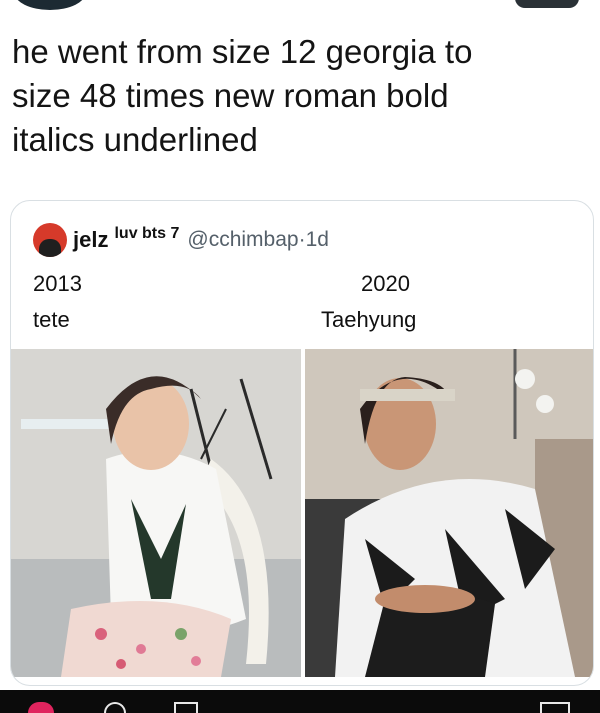 Image resolution: width=600 pixels, height=713 pixels. What do you see at coordinates (317, 240) in the screenshot?
I see `quoted-timestamp: 1d` at bounding box center [317, 240].